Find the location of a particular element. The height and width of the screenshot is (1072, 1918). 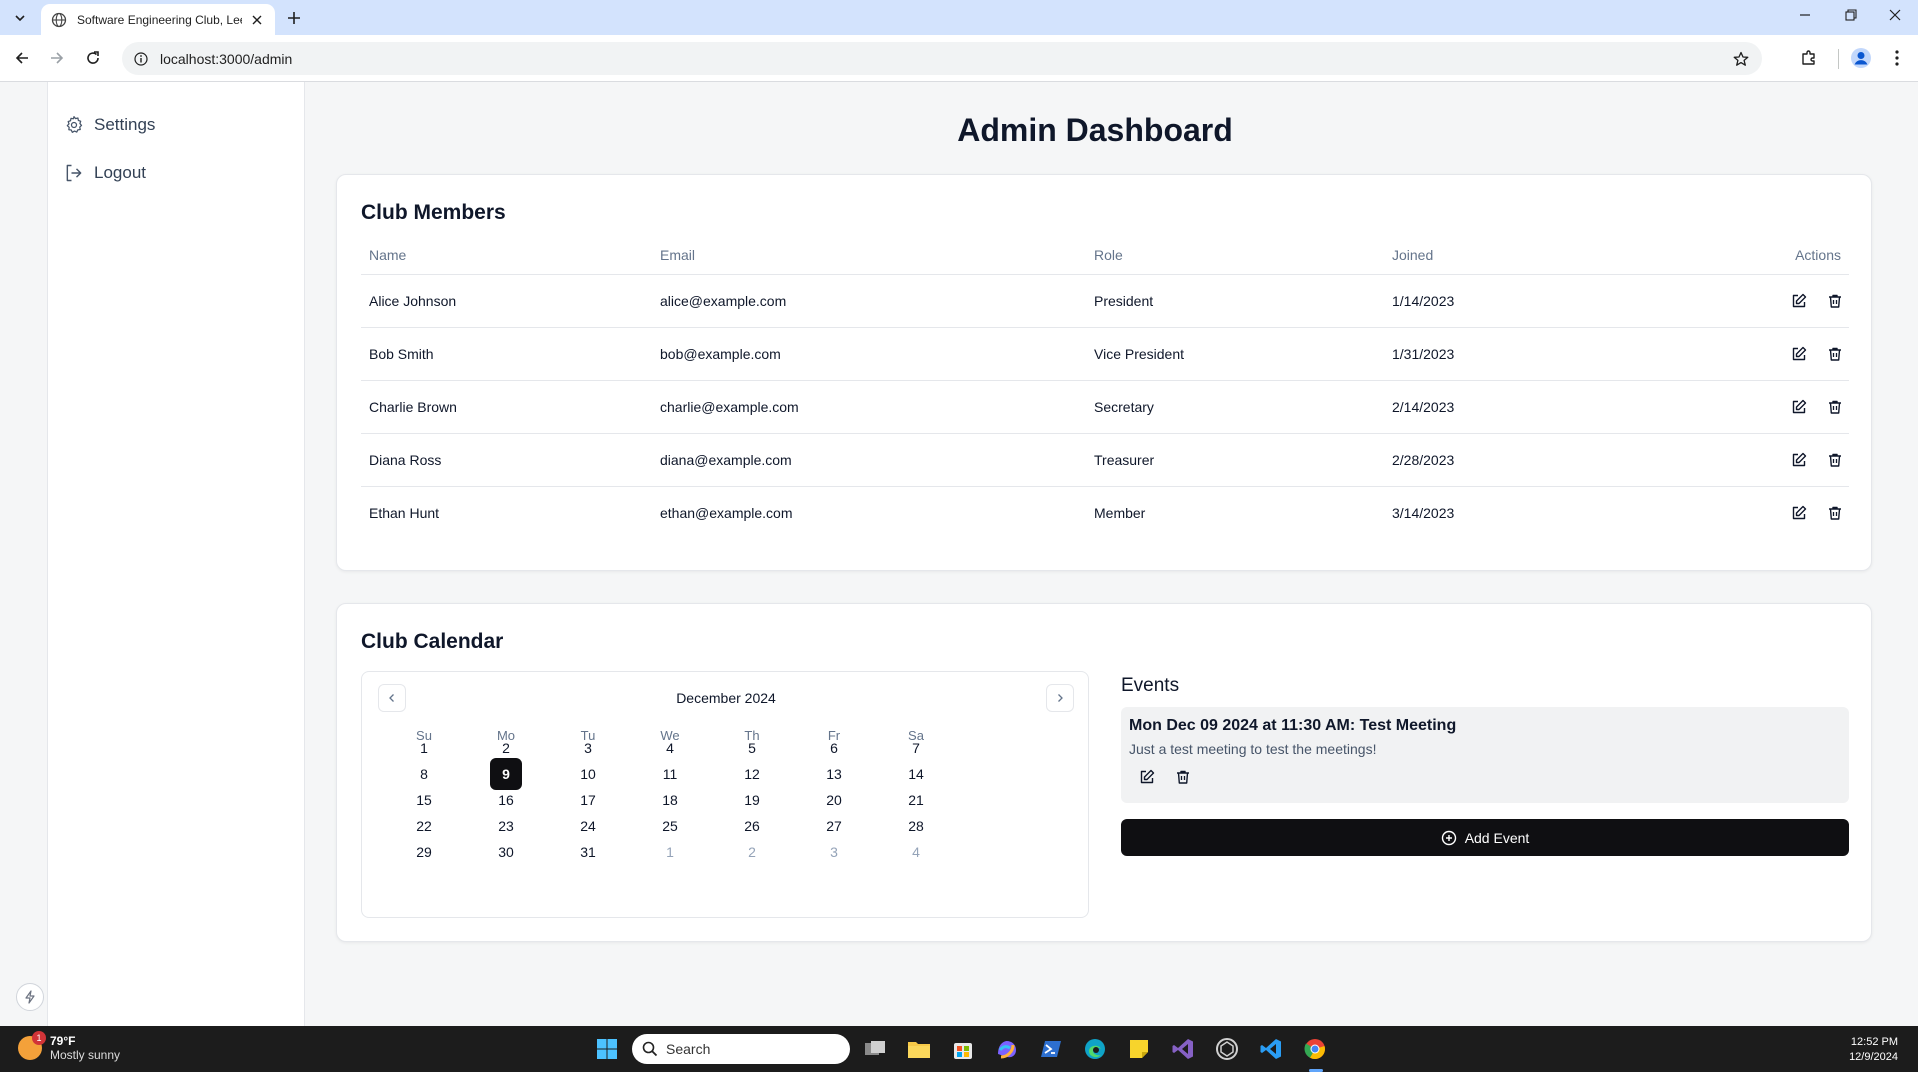

calendar-day-outside: 2 is located at coordinates (752, 852).